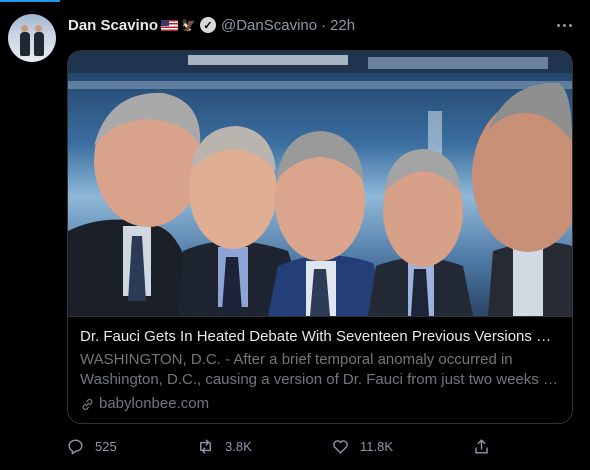 Image resolution: width=590 pixels, height=470 pixels. I want to click on share-button, so click(486, 446).